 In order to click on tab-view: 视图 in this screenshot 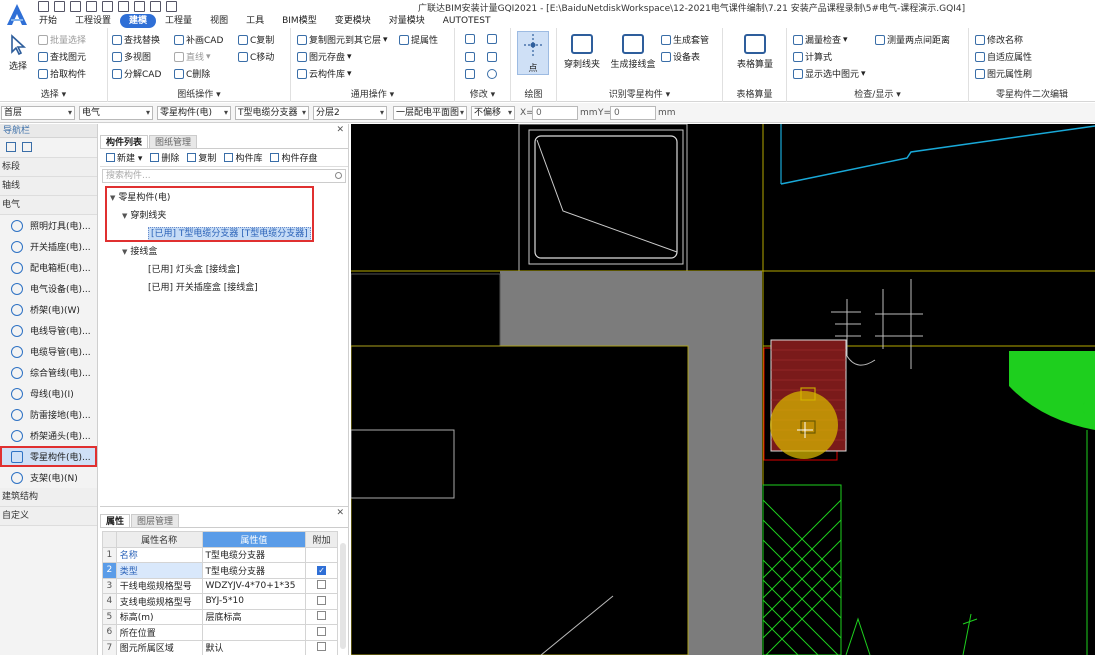, I will do `click(219, 21)`.